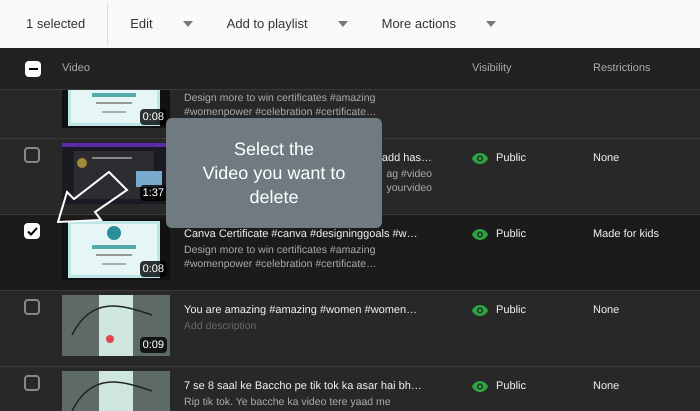  I want to click on video-description: ag #video, so click(409, 174).